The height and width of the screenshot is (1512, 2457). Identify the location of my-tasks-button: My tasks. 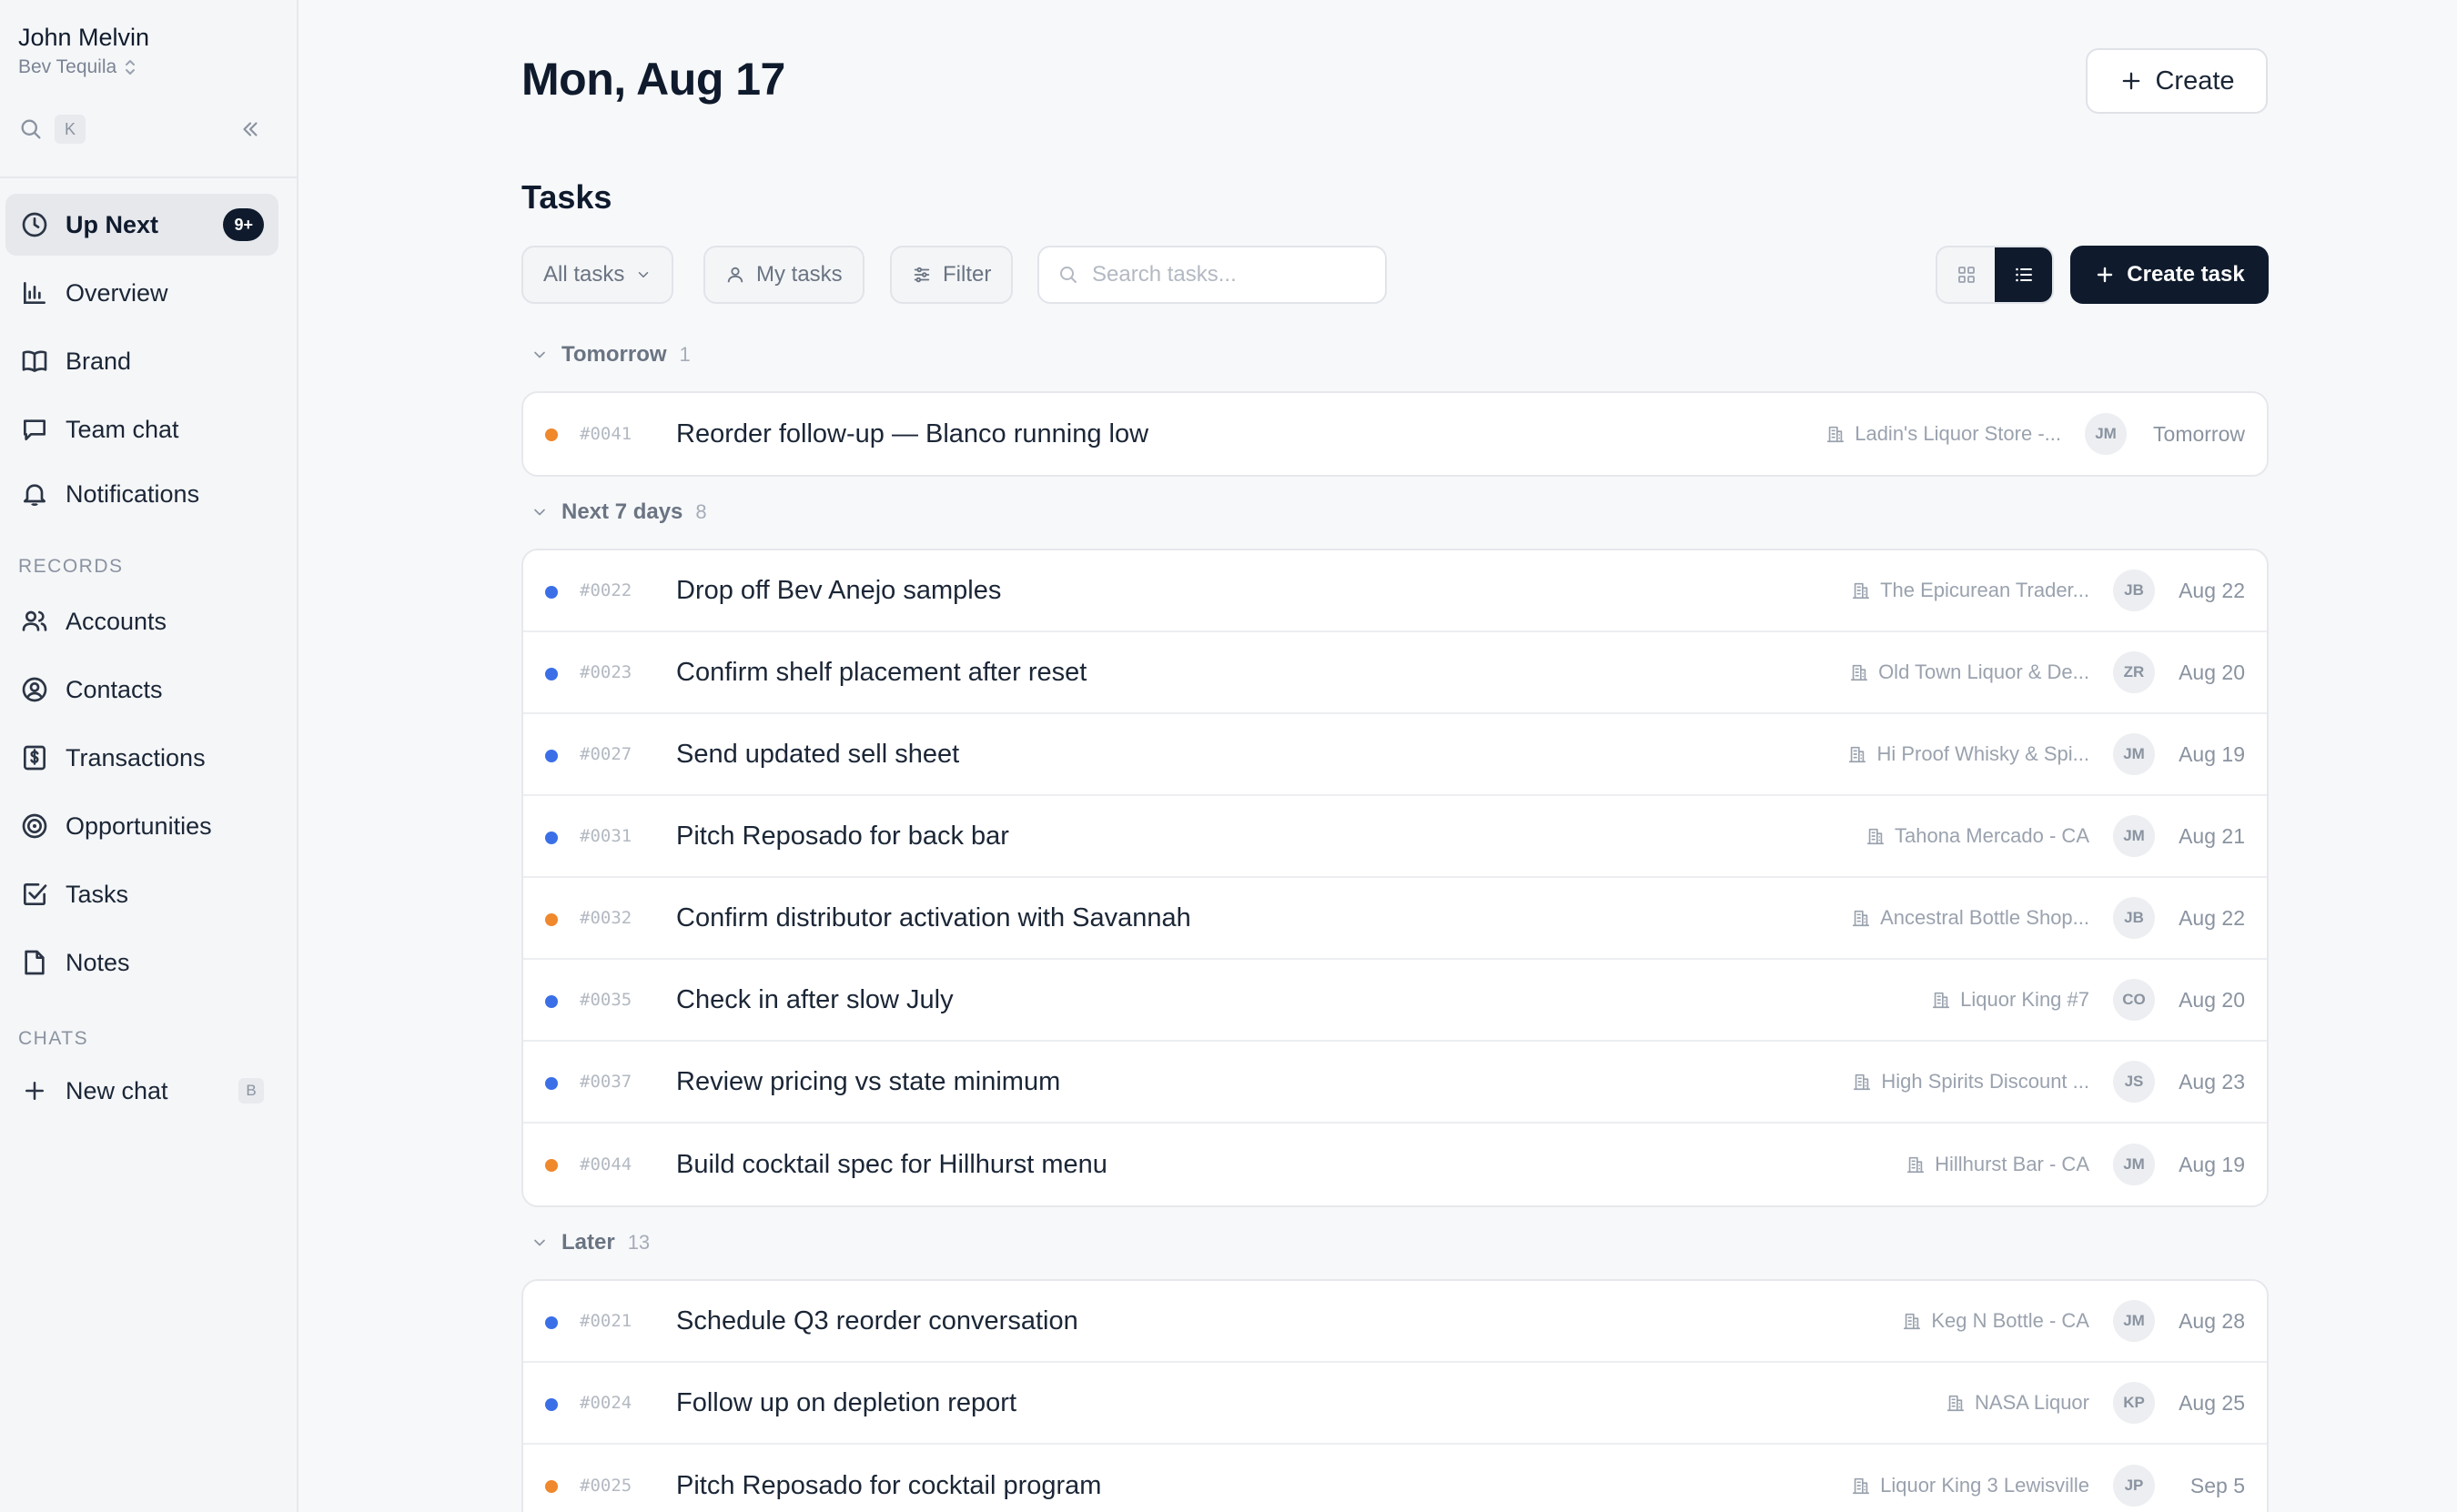
(784, 275).